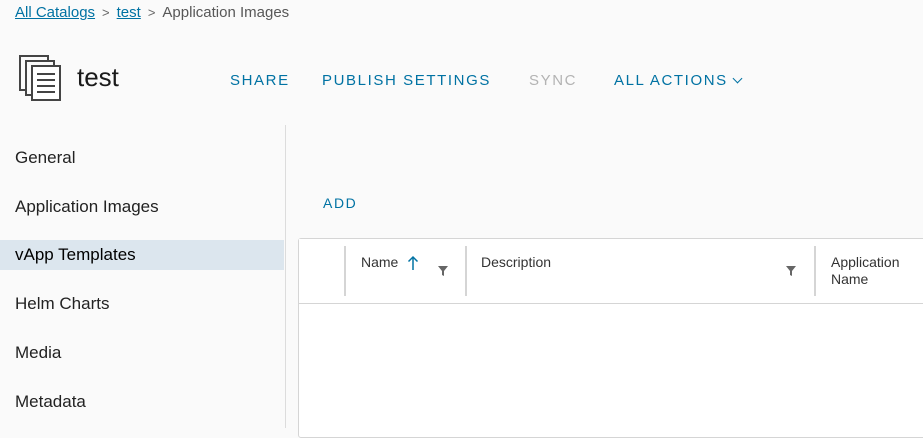 This screenshot has height=438, width=923. What do you see at coordinates (142, 158) in the screenshot?
I see `sidebar-item-general: General` at bounding box center [142, 158].